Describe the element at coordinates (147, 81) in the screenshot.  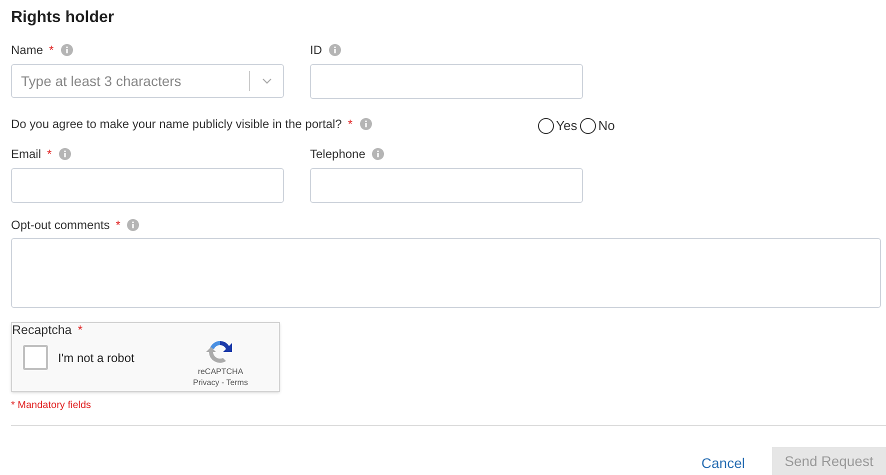
I see `combobox-field: Type at least 3 characters` at that location.